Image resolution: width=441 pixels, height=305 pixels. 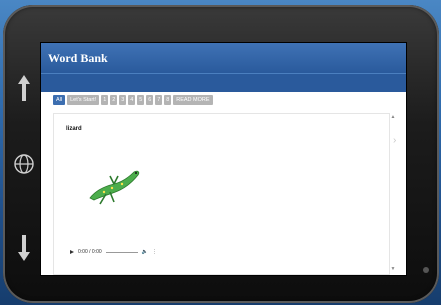 I want to click on next-arrow-icon: ›, so click(x=396, y=140).